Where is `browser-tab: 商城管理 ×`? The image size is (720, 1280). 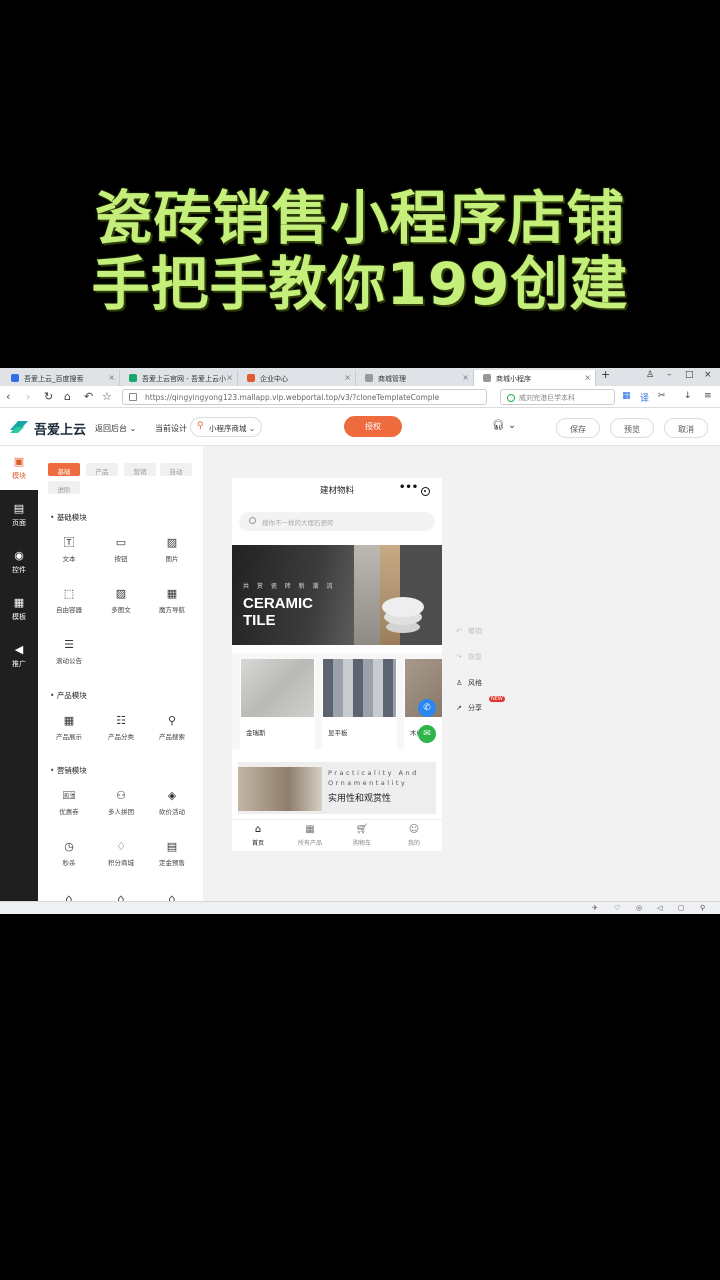 browser-tab: 商城管理 × is located at coordinates (415, 378).